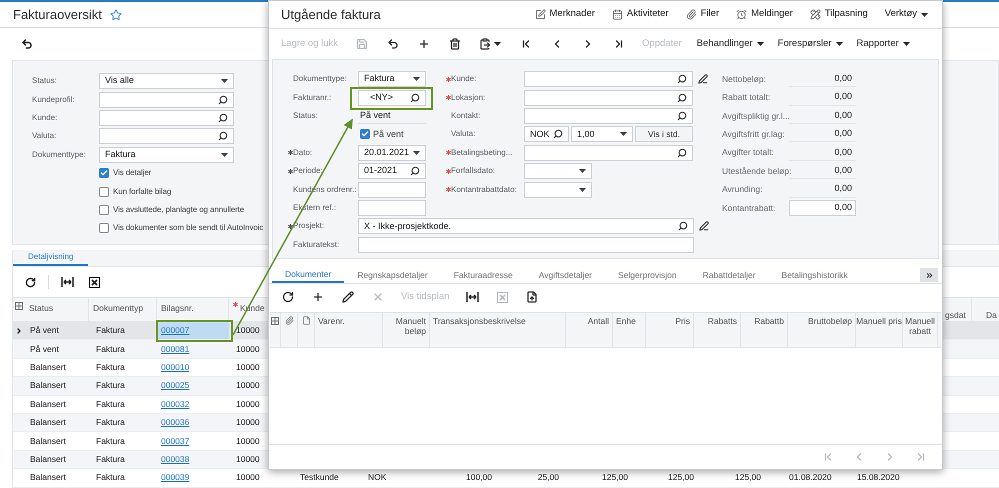 The height and width of the screenshot is (488, 999). What do you see at coordinates (820, 321) in the screenshot?
I see `column-header: Bruttobeløp` at bounding box center [820, 321].